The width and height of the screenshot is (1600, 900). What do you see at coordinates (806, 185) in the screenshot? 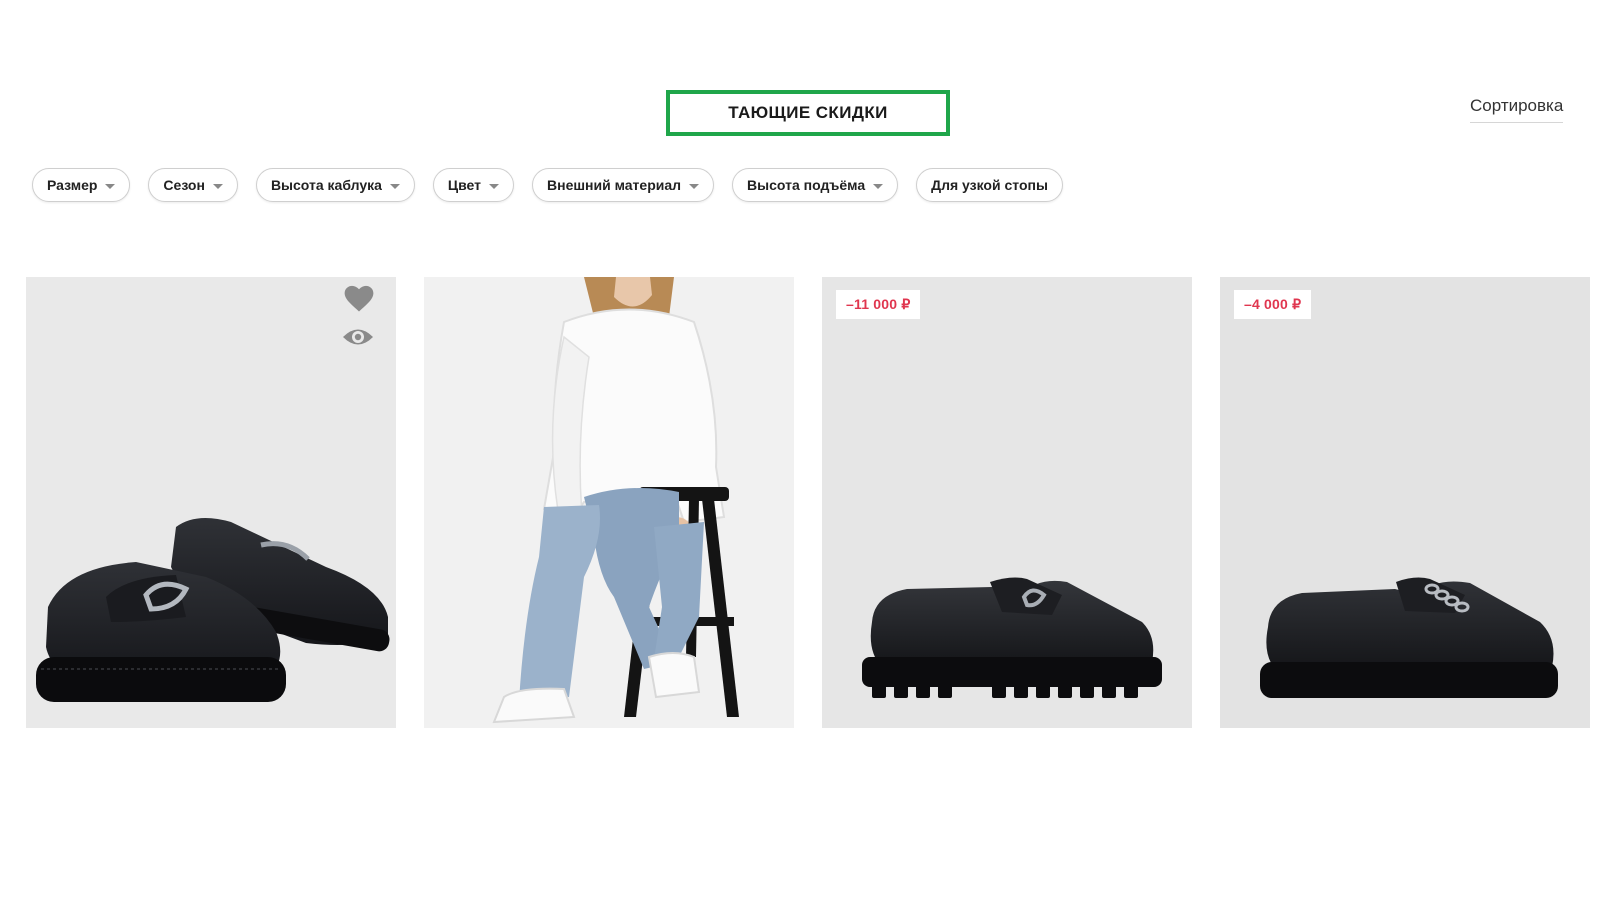
I see `filter-label: Высота подъёма` at bounding box center [806, 185].